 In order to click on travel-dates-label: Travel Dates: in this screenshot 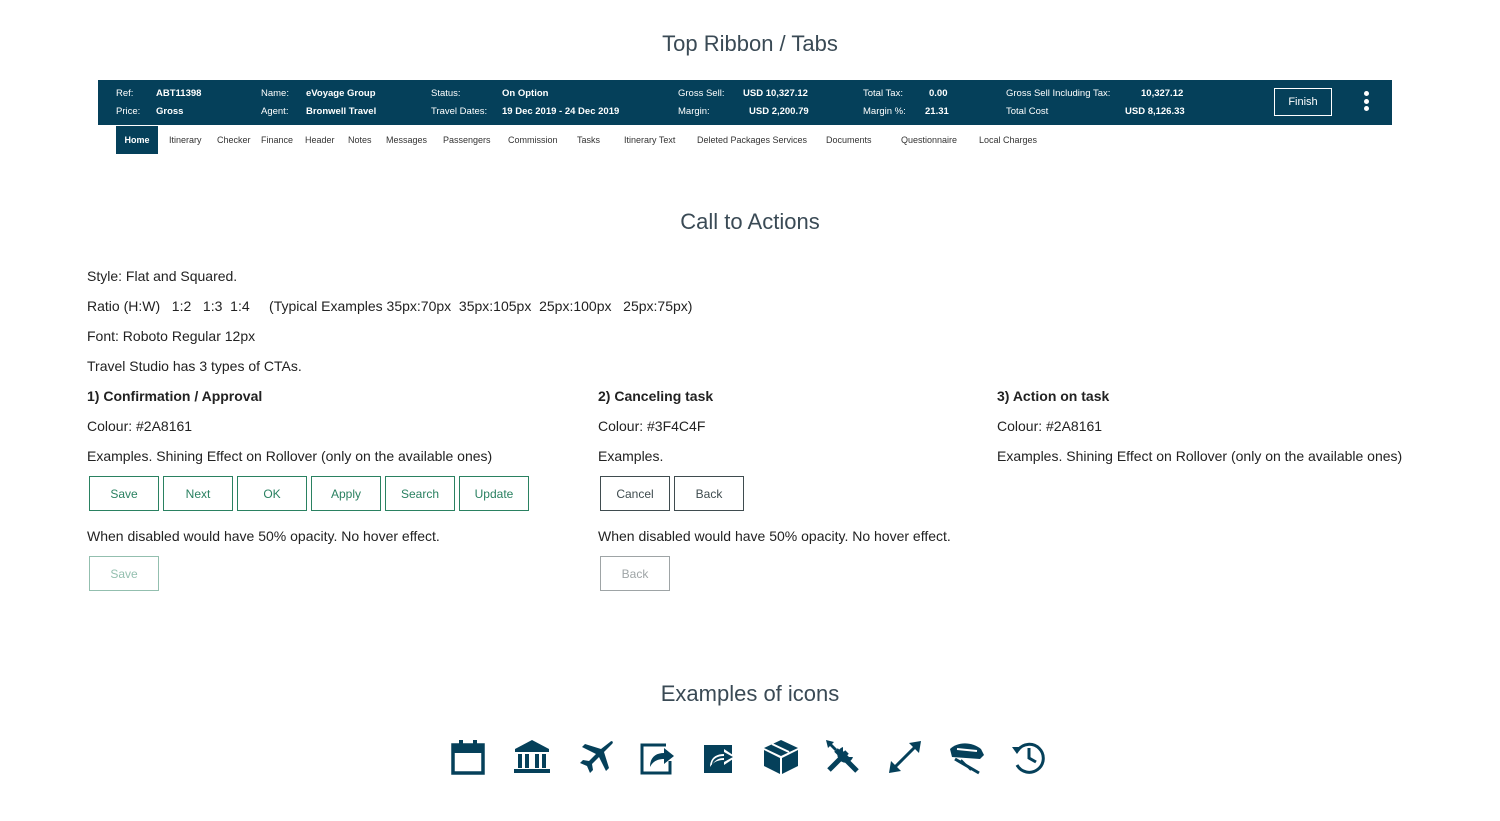, I will do `click(459, 111)`.